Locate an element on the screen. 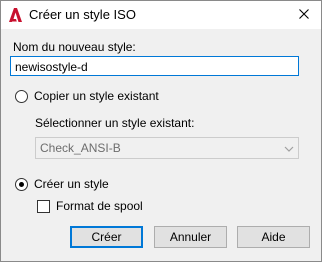 The image size is (322, 262). create-style-radio is located at coordinates (21, 184).